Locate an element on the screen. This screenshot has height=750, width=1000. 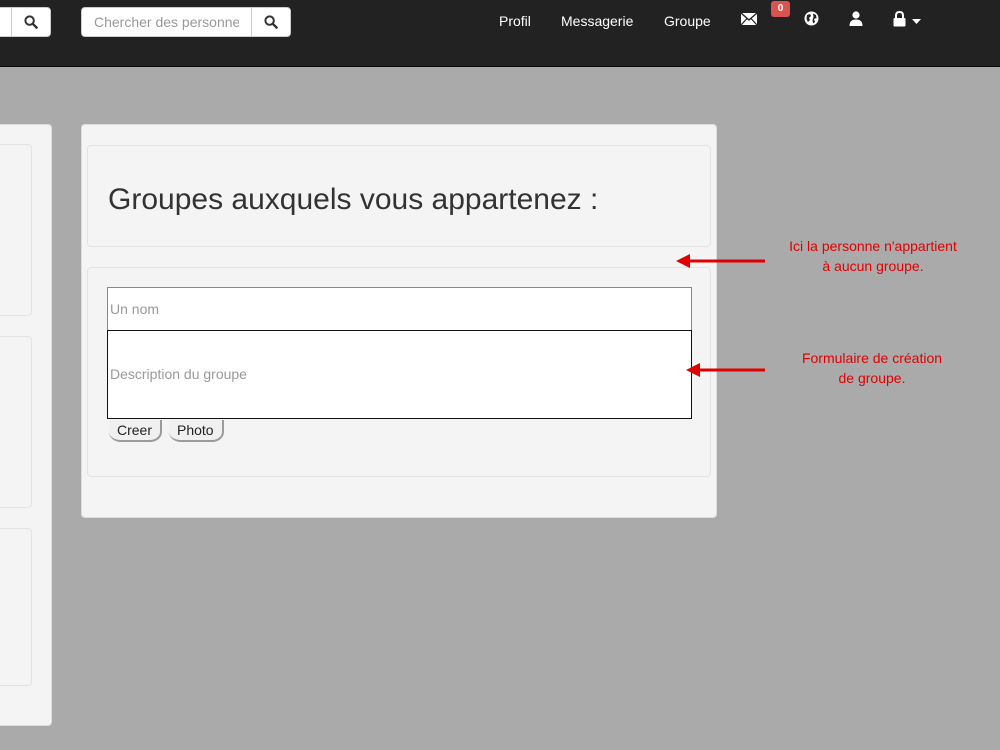
people-search-group is located at coordinates (186, 22).